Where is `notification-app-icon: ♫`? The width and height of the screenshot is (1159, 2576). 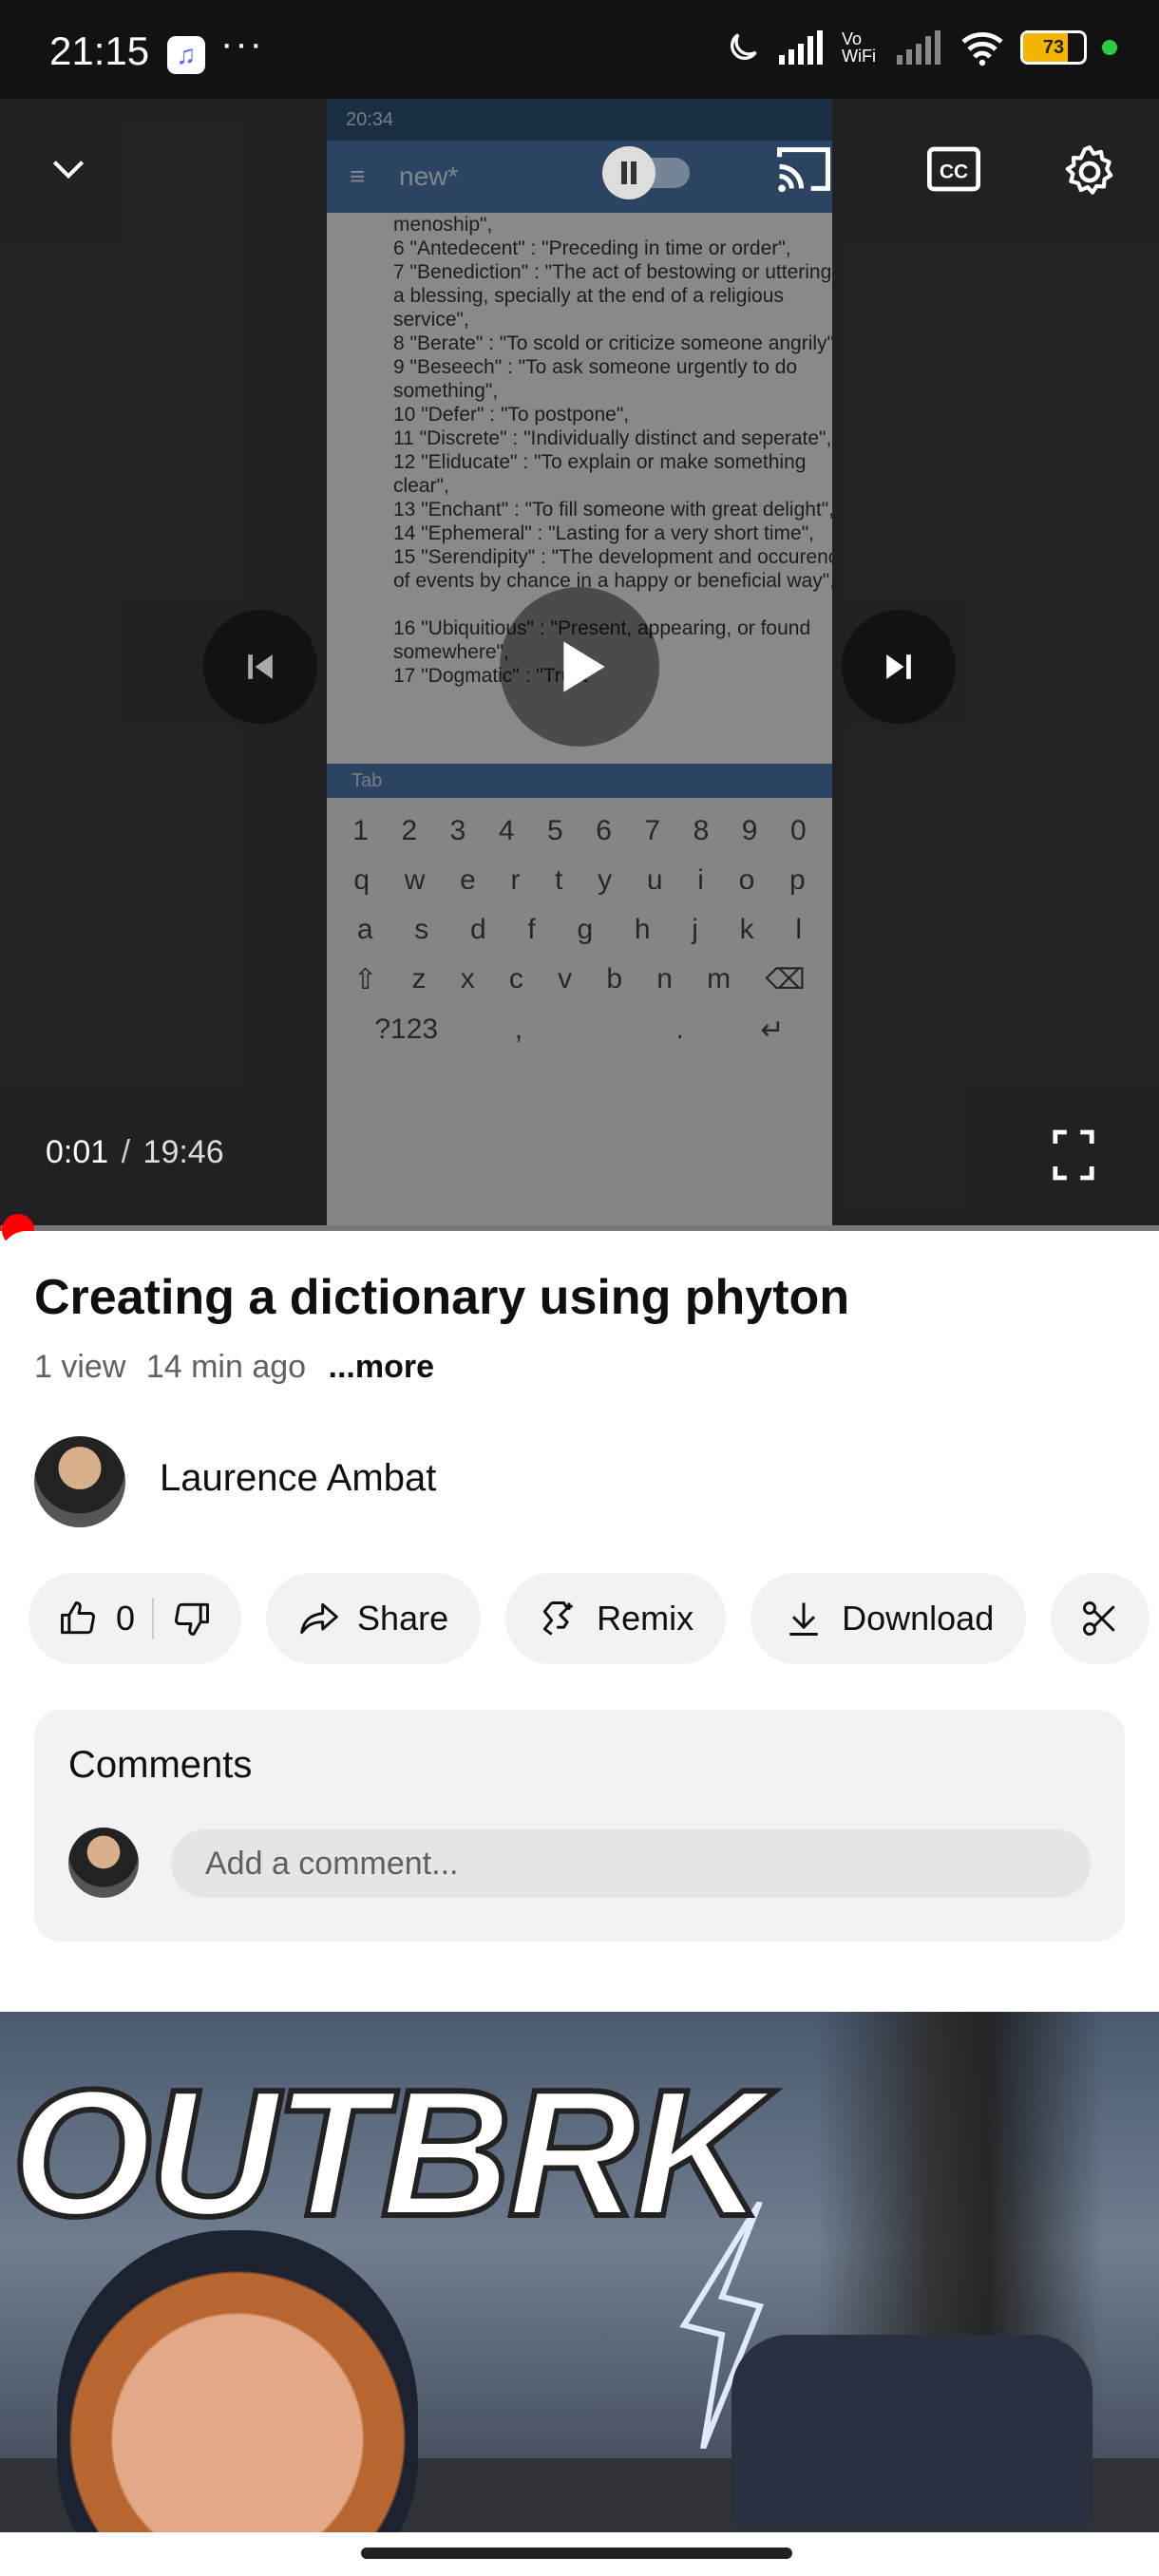 notification-app-icon: ♫ is located at coordinates (186, 55).